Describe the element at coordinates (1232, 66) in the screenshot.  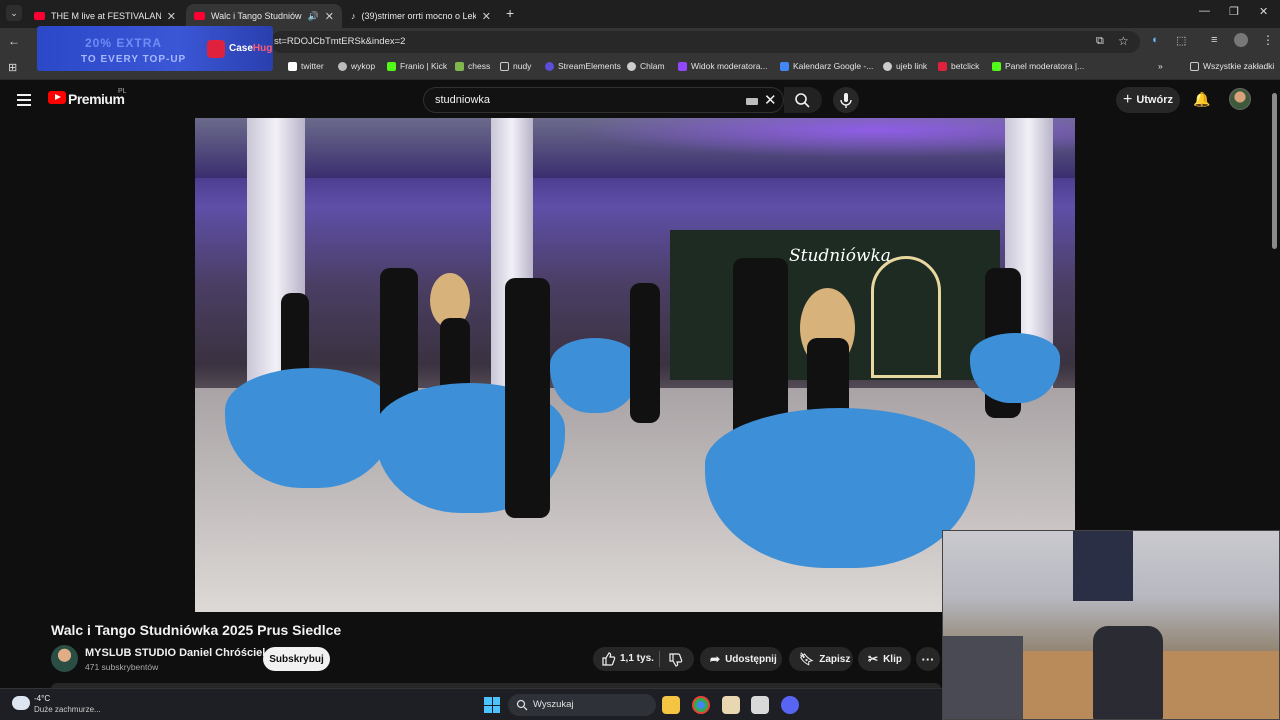
I see `all-bookmarks: Wszystkie zakładki` at that location.